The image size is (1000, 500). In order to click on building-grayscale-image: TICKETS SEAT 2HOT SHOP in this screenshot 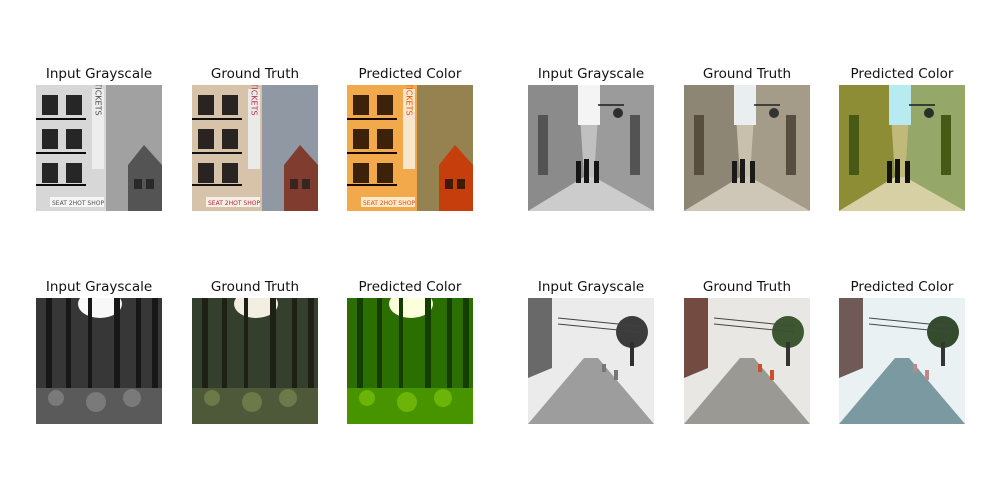, I will do `click(99, 148)`.